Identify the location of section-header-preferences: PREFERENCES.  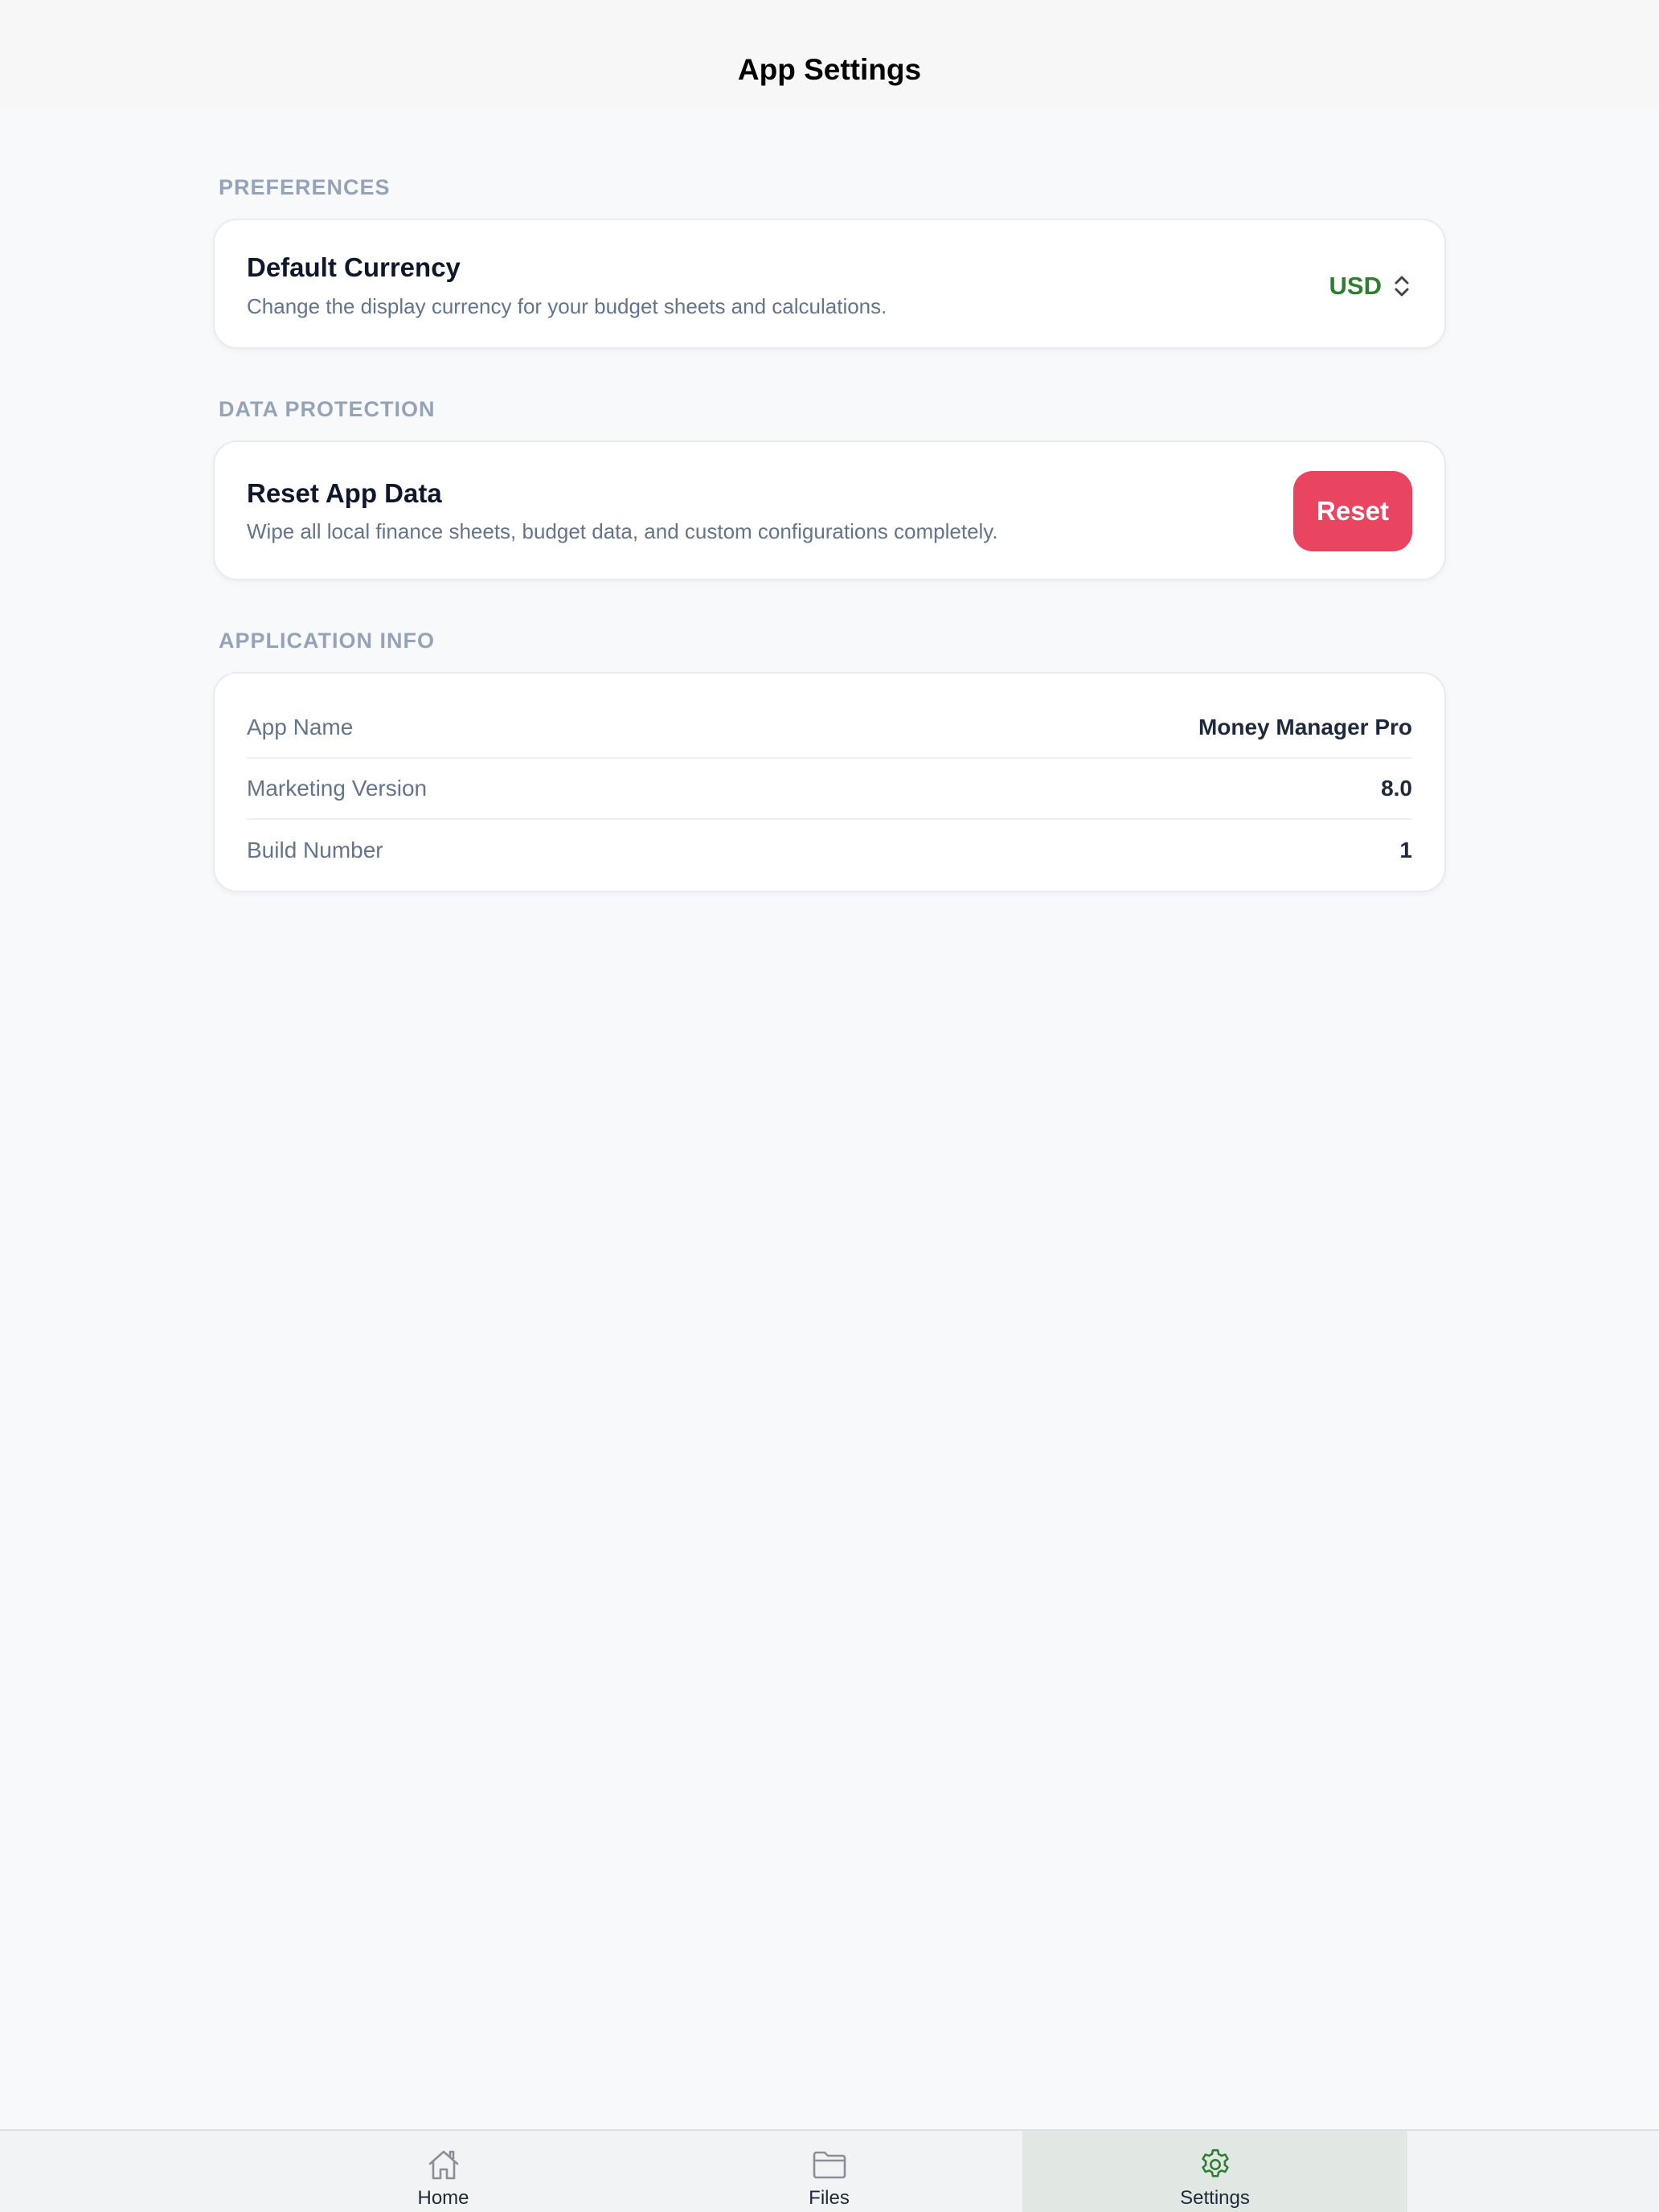
(305, 187).